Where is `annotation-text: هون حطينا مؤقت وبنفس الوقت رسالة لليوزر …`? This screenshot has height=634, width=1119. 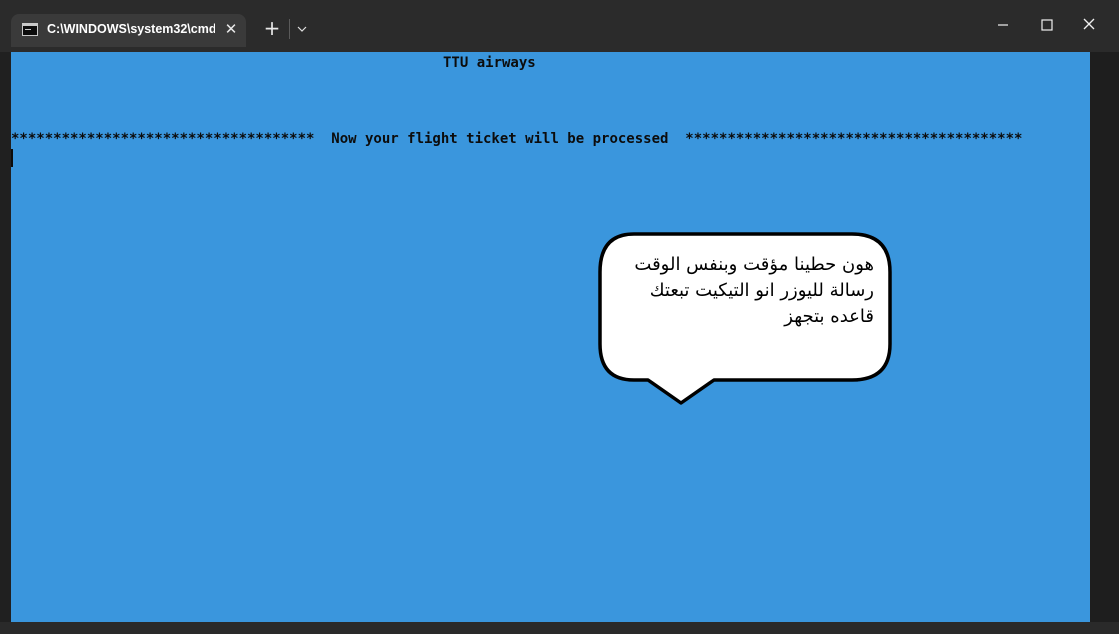 annotation-text: هون حطينا مؤقت وبنفس الوقت رسالة لليوزر … is located at coordinates (754, 290).